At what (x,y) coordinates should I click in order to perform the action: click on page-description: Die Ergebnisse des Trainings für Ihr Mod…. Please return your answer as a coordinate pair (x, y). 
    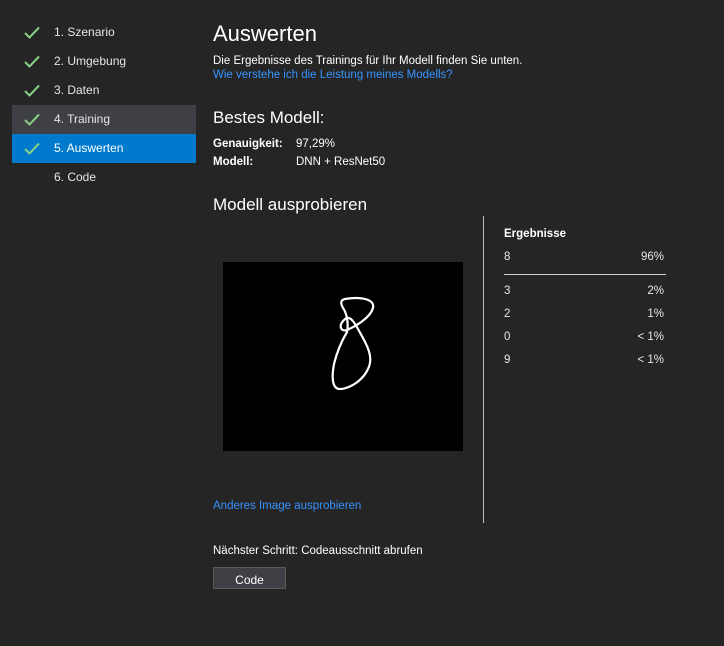
    Looking at the image, I should click on (368, 61).